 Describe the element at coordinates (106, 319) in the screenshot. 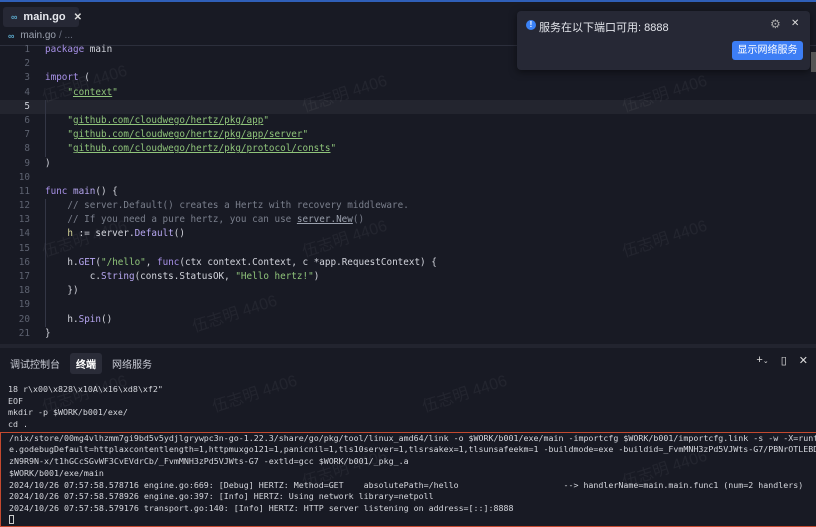

I see `code-token: ()` at that location.